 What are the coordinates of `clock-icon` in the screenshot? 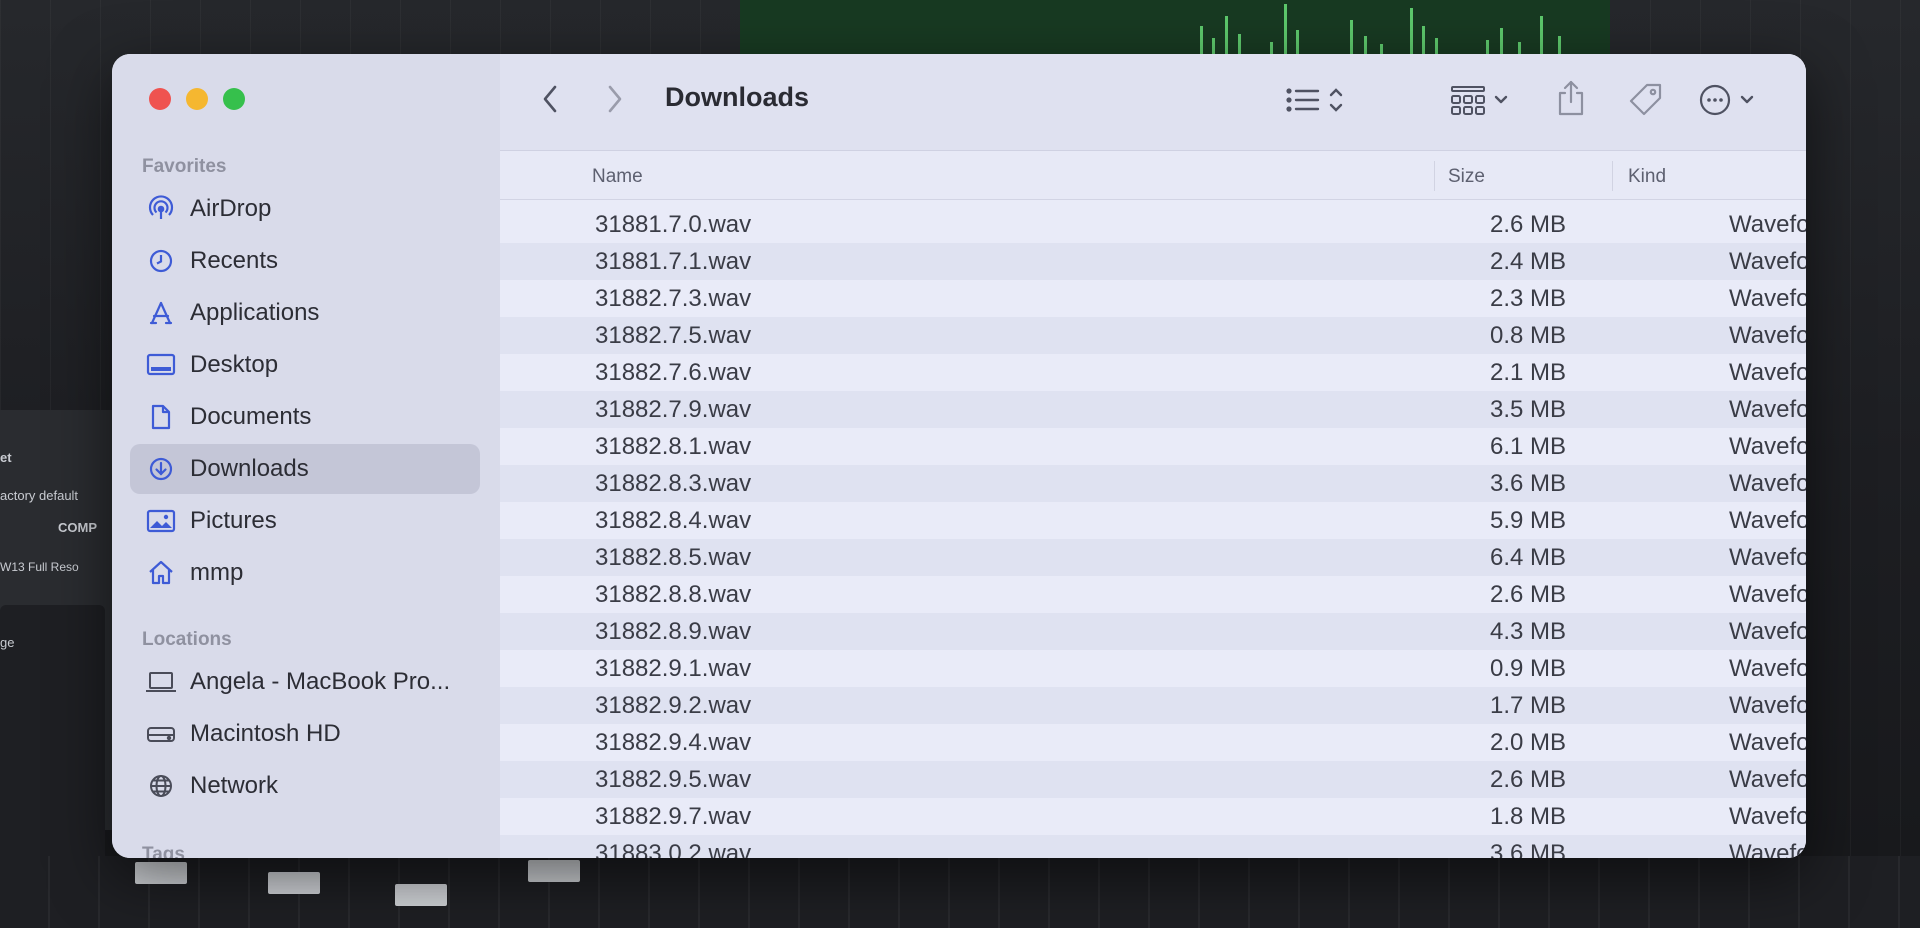 It's located at (161, 261).